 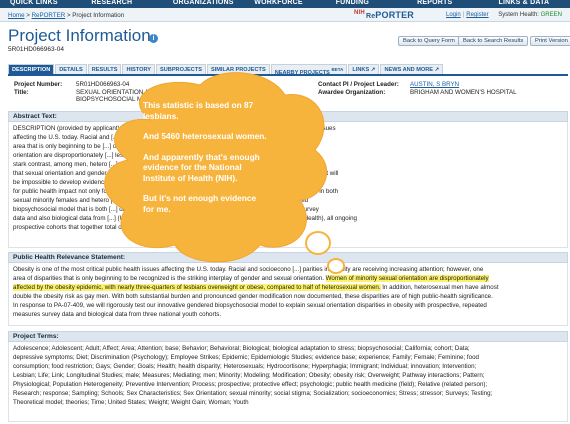 What do you see at coordinates (121, 4) in the screenshot?
I see `nav-research: RESEARCH` at bounding box center [121, 4].